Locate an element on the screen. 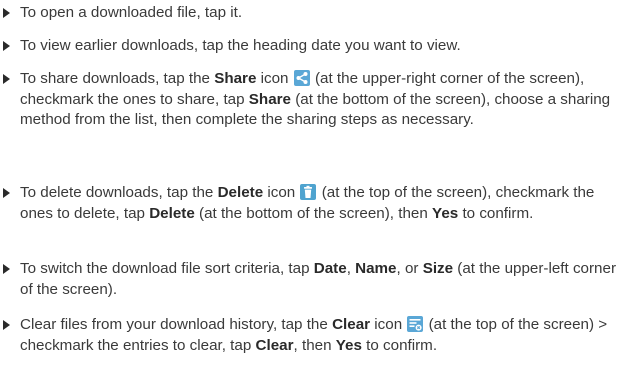 The width and height of the screenshot is (622, 385). item-text: , is located at coordinates (351, 268).